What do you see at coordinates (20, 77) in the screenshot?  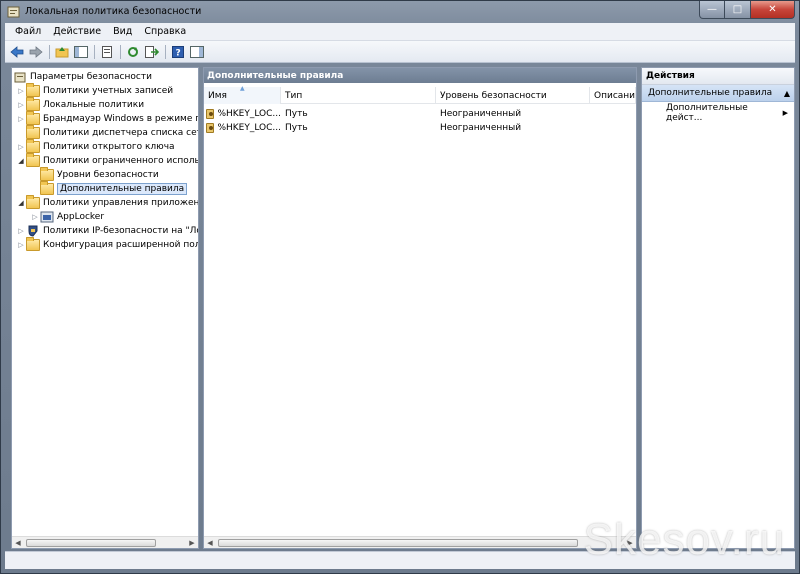 I see `security-settings-icon` at bounding box center [20, 77].